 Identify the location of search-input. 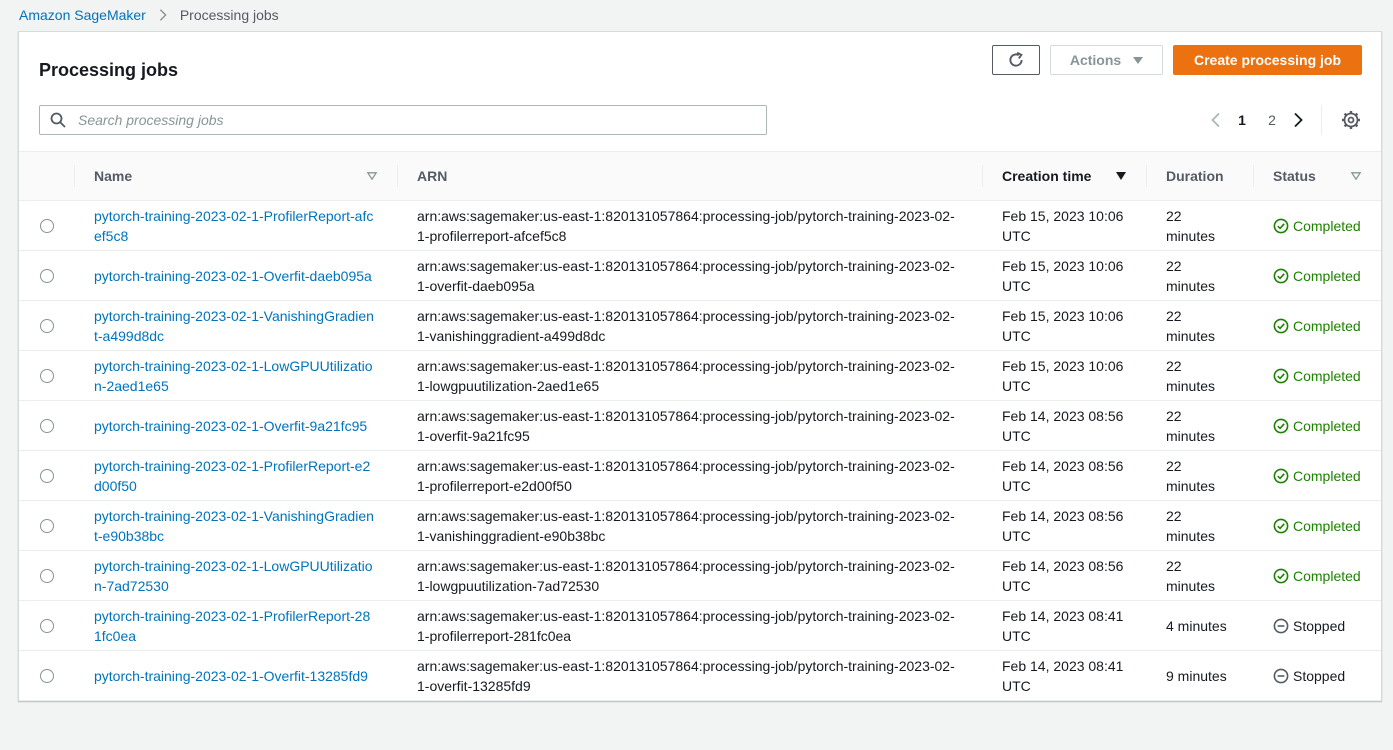
(416, 120).